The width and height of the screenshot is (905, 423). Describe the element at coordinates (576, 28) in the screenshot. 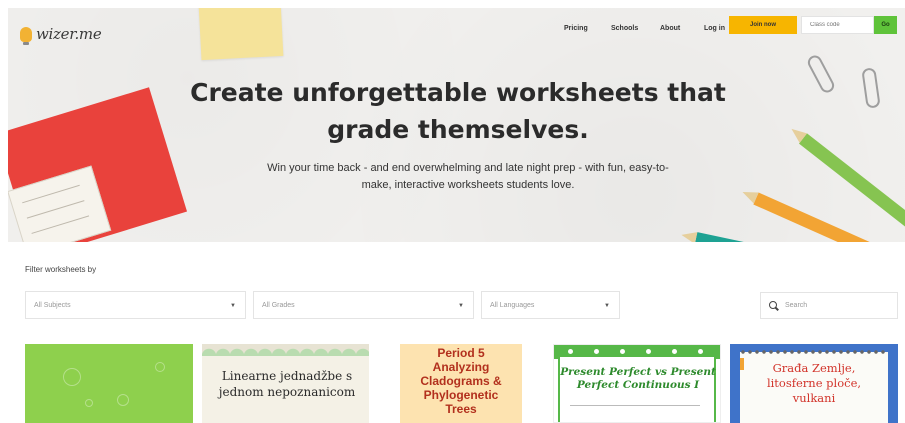

I see `nav-pricing: Pricing` at that location.